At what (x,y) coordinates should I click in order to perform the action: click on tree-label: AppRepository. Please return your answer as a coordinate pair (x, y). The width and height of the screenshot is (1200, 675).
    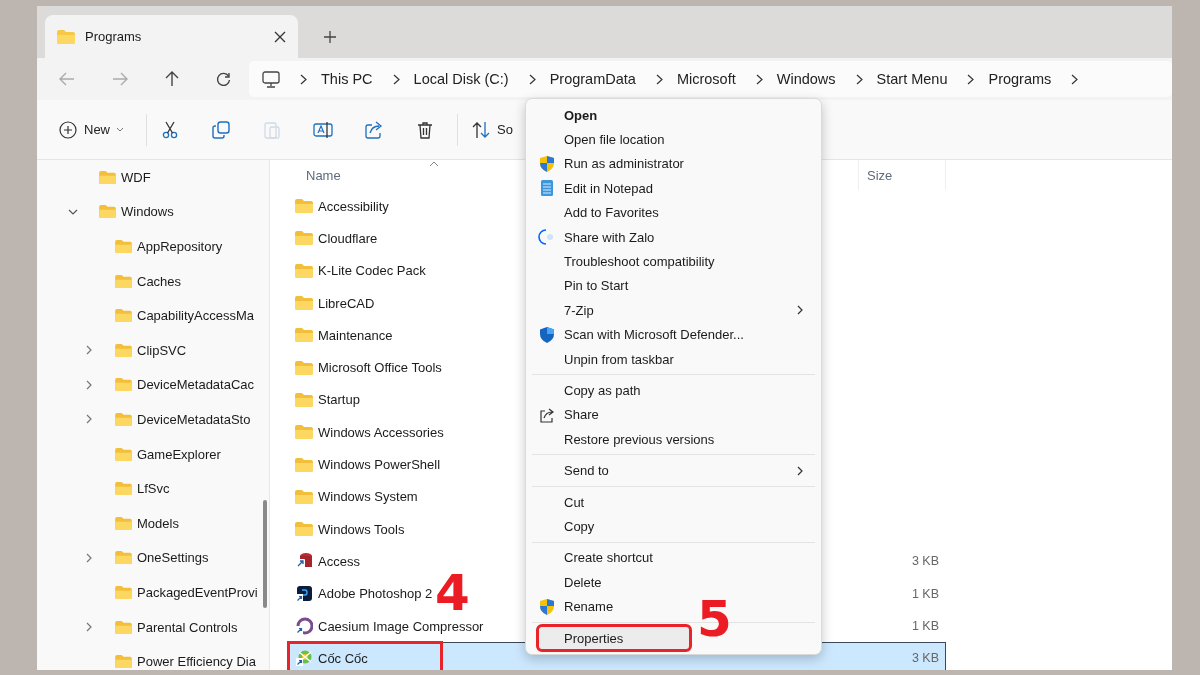
    Looking at the image, I should click on (180, 246).